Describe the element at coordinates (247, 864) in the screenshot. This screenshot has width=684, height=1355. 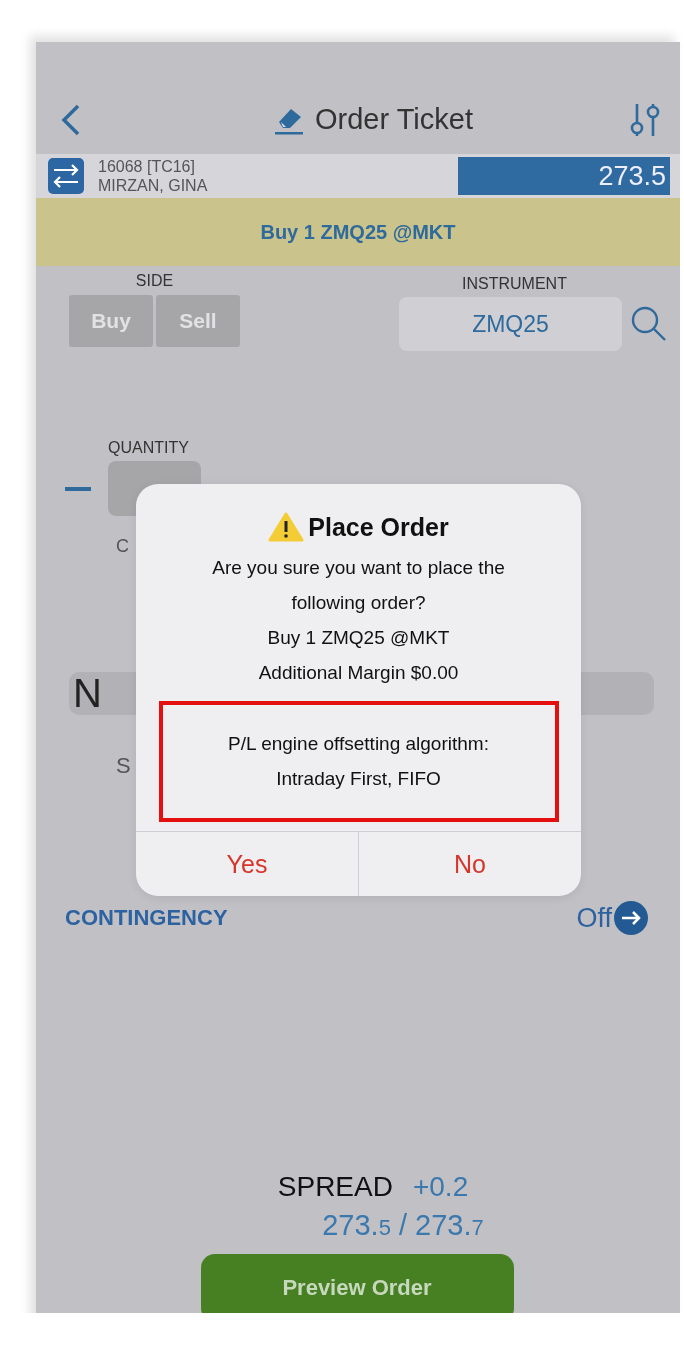
I see `yes-button: Yes` at that location.